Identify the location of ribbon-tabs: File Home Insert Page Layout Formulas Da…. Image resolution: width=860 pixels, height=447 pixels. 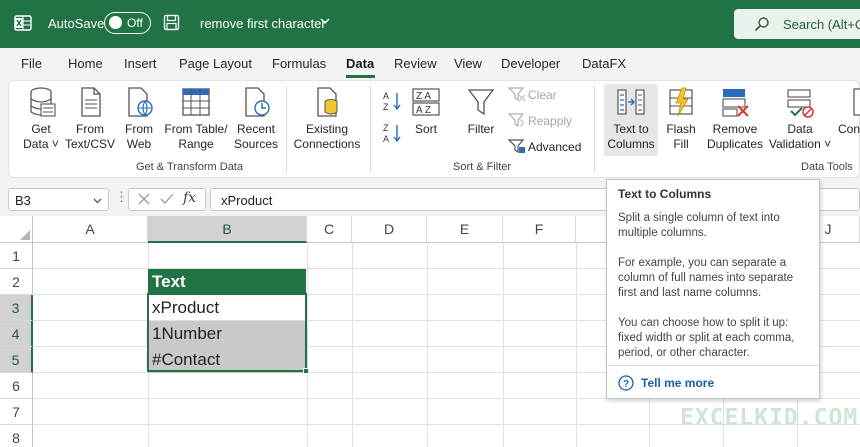
(430, 63).